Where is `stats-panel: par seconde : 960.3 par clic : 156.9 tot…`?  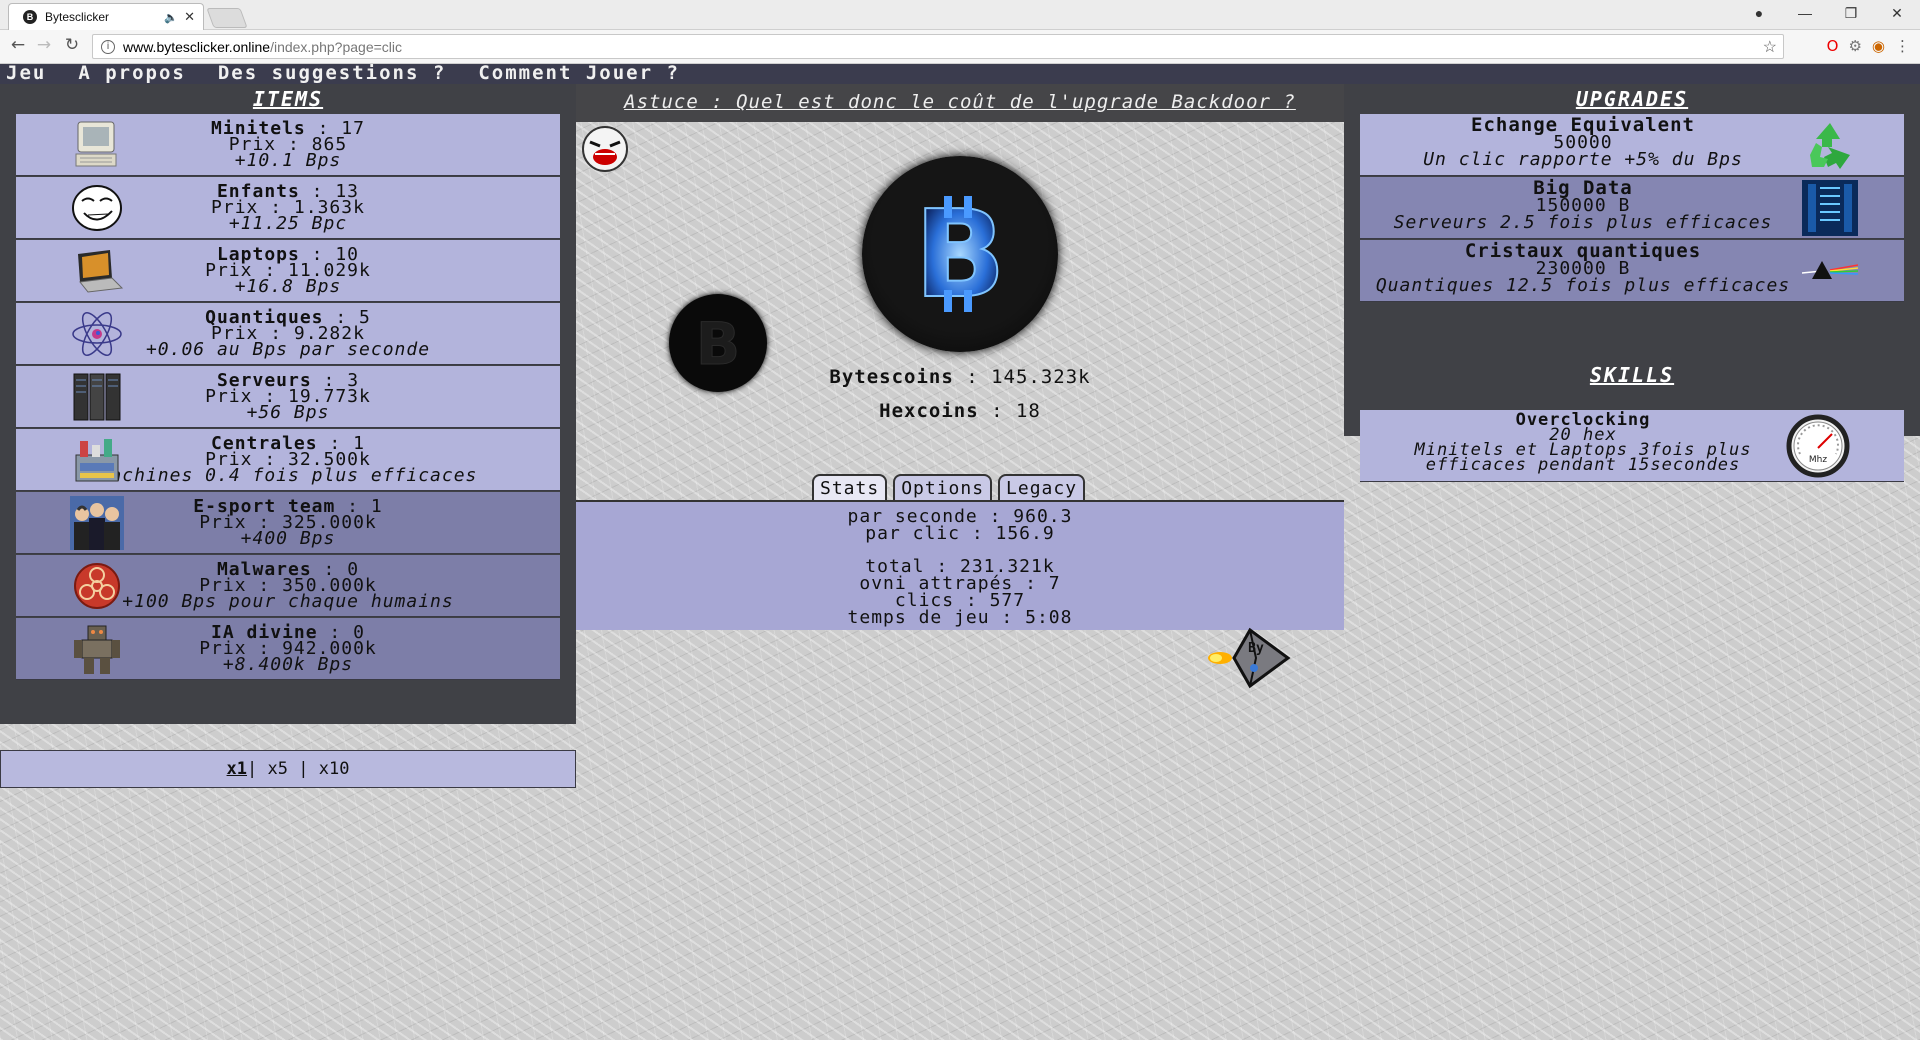 stats-panel: par seconde : 960.3 par clic : 156.9 tot… is located at coordinates (960, 565).